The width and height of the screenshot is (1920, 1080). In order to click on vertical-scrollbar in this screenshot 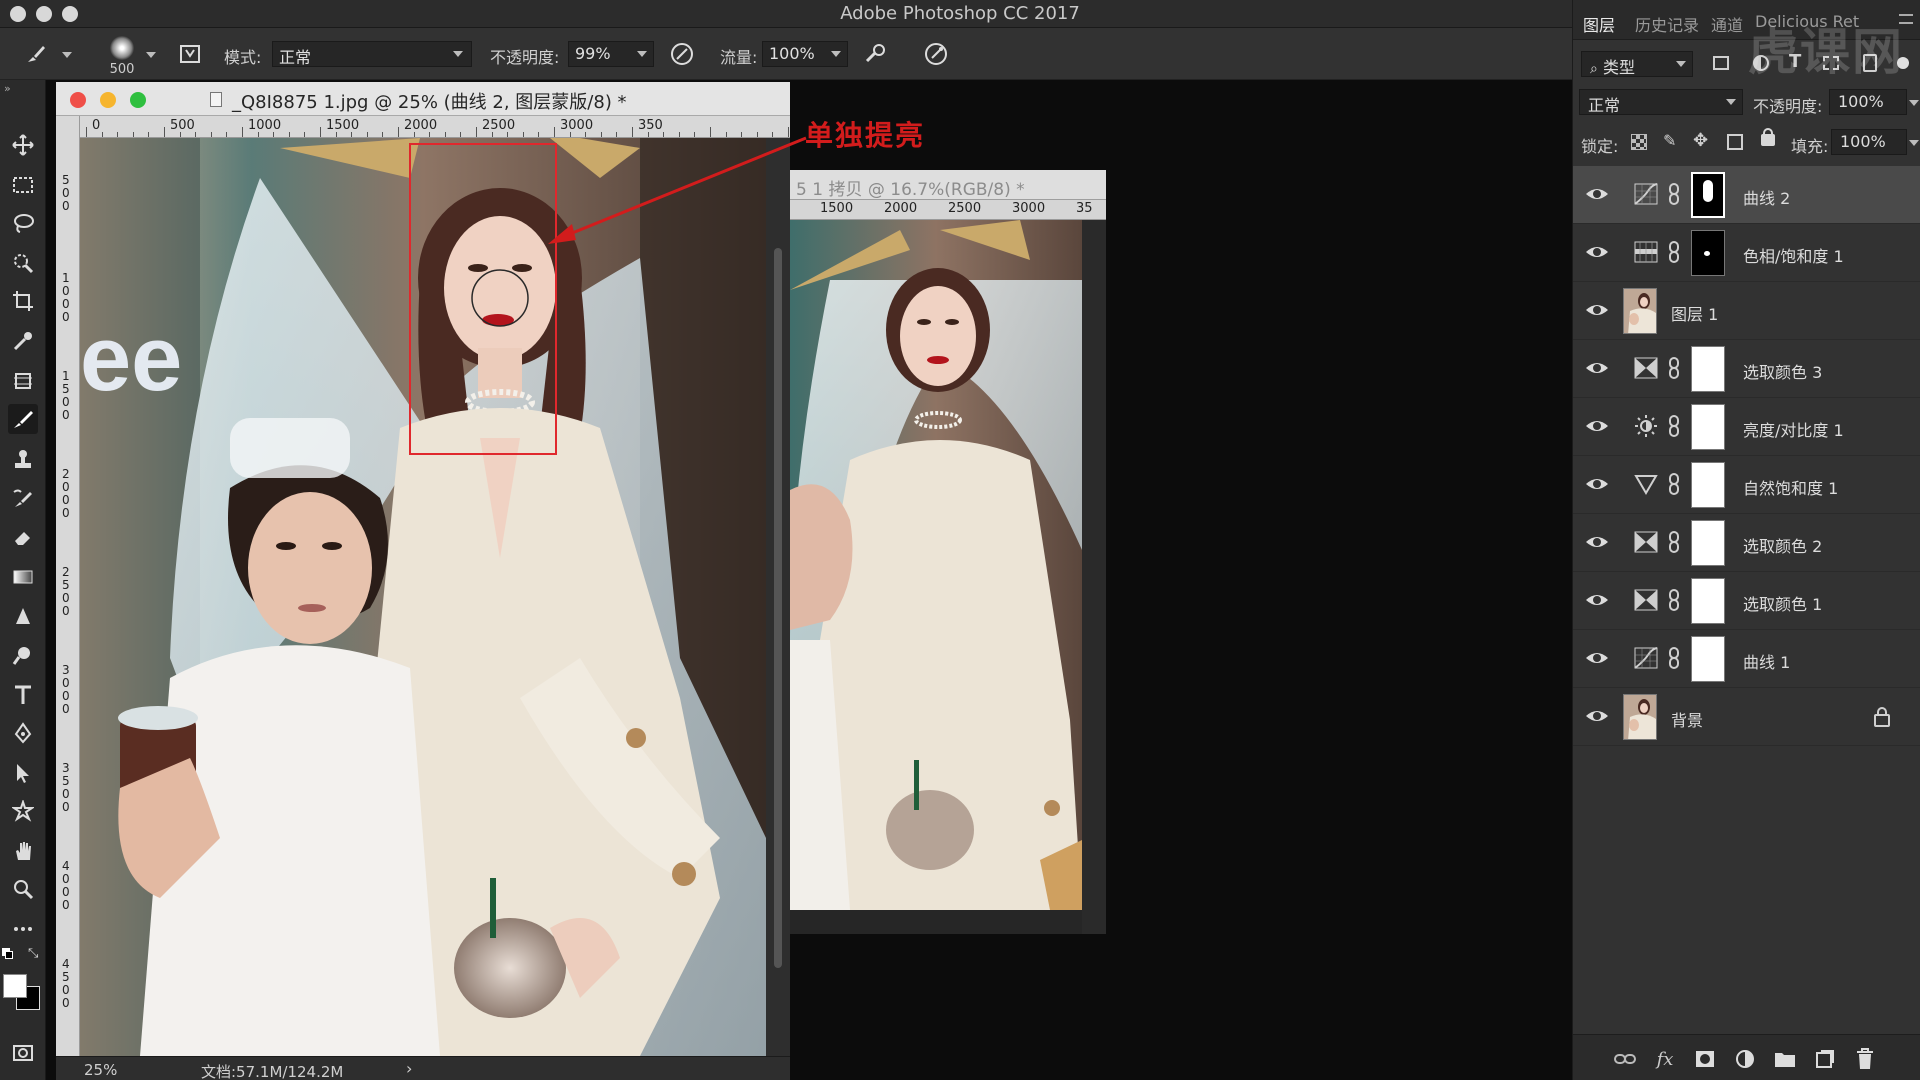, I will do `click(778, 597)`.